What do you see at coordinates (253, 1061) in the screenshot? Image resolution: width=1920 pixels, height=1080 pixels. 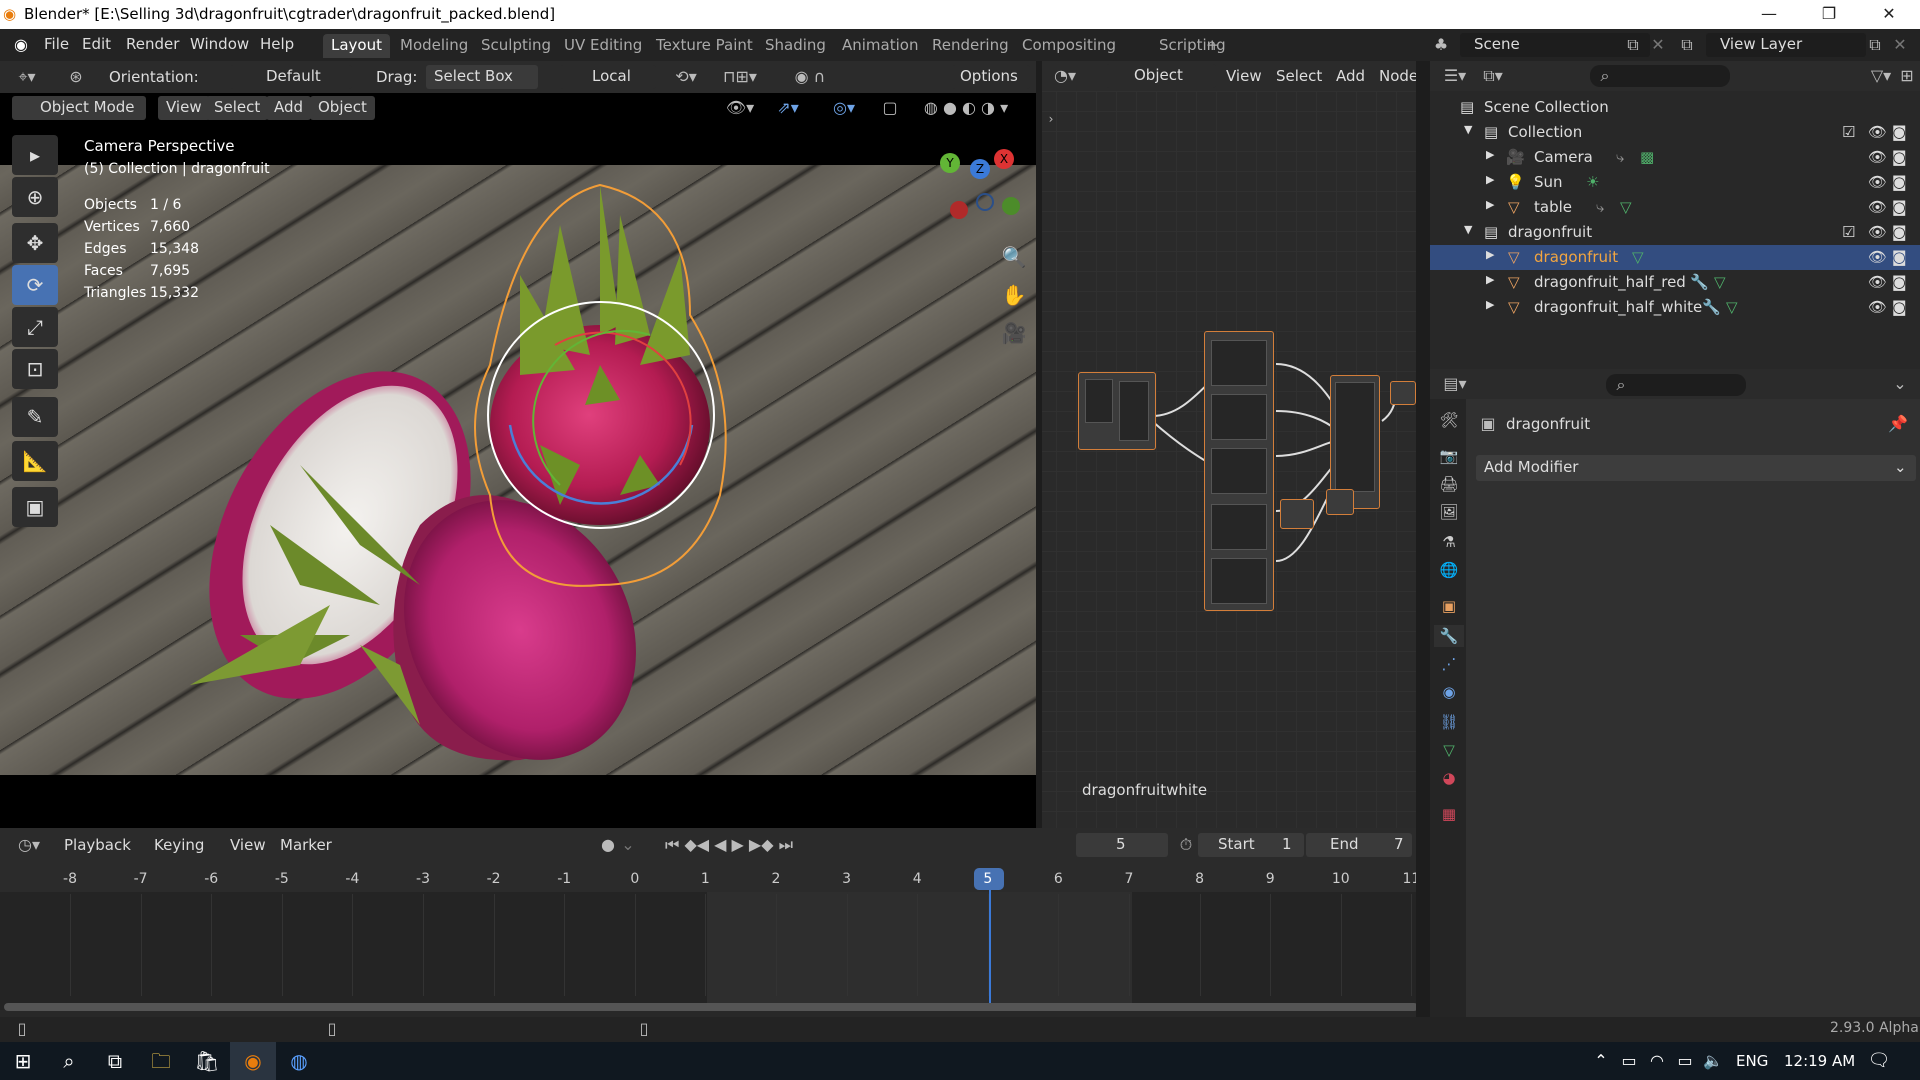 I see `blender-taskbar-icon: ◉` at bounding box center [253, 1061].